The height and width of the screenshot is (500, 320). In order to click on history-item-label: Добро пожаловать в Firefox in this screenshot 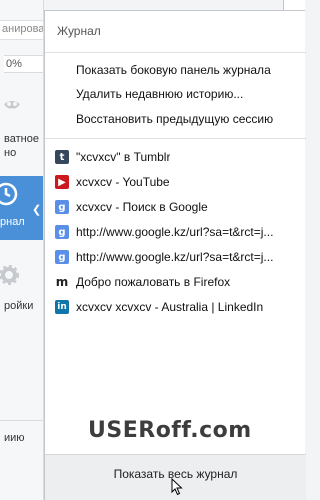, I will do `click(153, 282)`.